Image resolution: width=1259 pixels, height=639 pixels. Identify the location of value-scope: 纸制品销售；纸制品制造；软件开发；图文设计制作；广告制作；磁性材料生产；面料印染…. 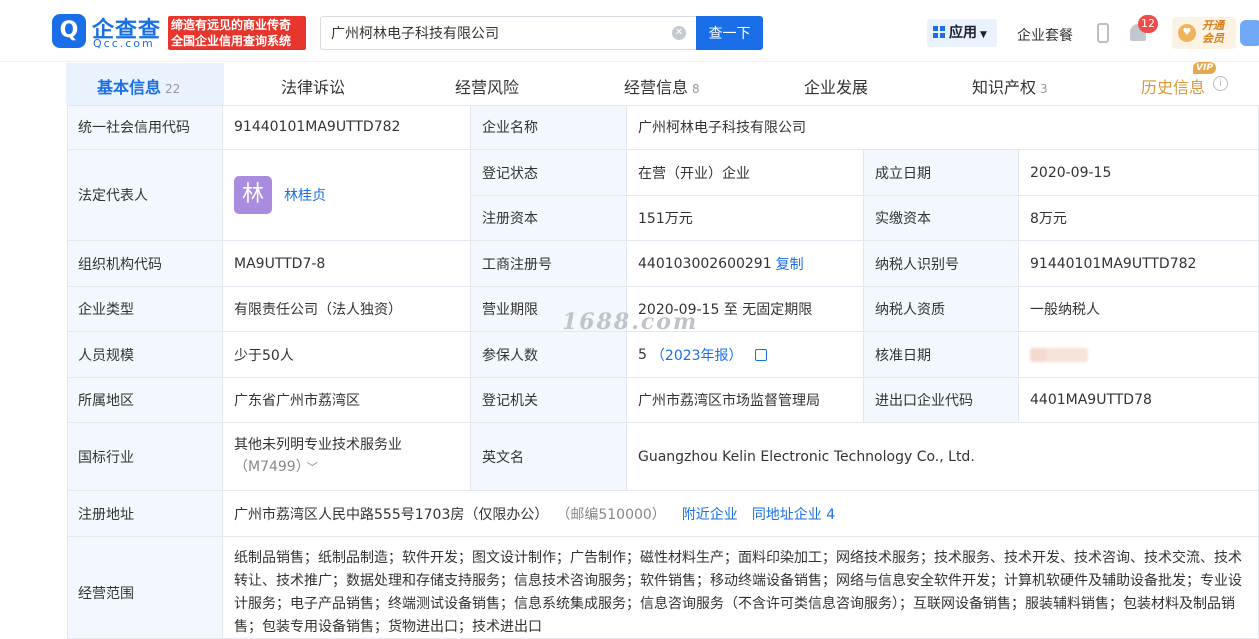
(741, 588).